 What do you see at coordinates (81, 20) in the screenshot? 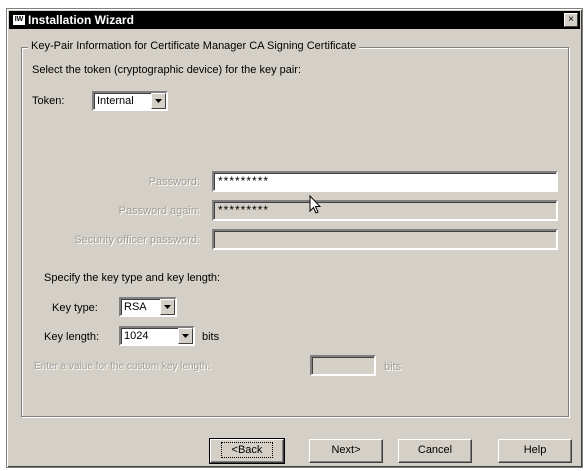
I see `window-title: Installation Wizard` at bounding box center [81, 20].